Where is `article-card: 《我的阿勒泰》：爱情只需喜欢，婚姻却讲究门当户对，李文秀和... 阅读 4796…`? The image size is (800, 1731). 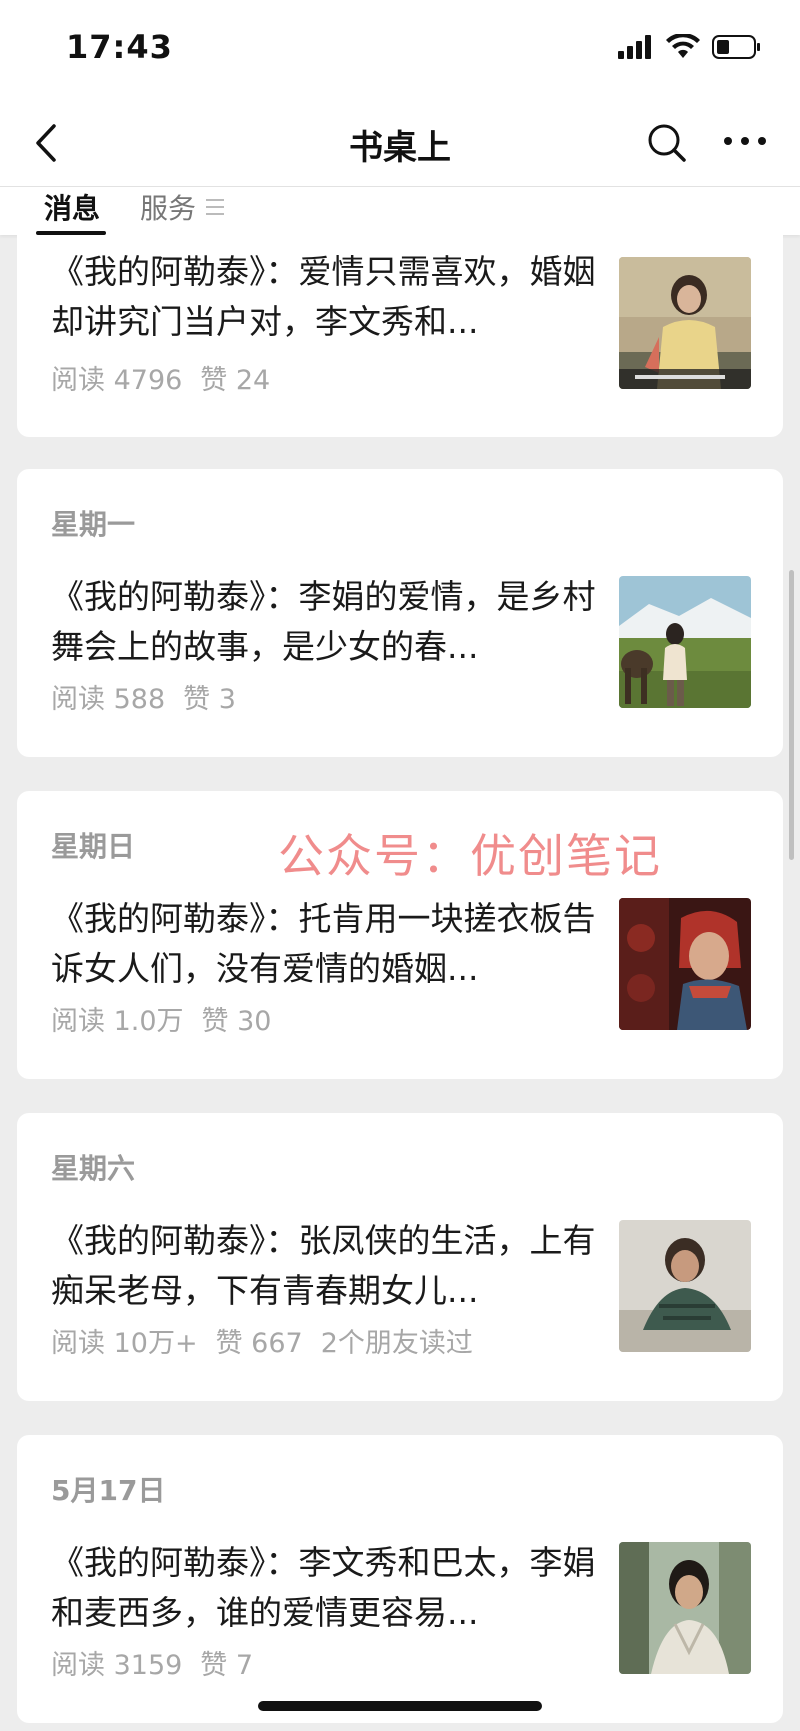 article-card: 《我的阿勒泰》：爱情只需喜欢，婚姻却讲究门当户对，李文秀和... 阅读 4796… is located at coordinates (400, 336).